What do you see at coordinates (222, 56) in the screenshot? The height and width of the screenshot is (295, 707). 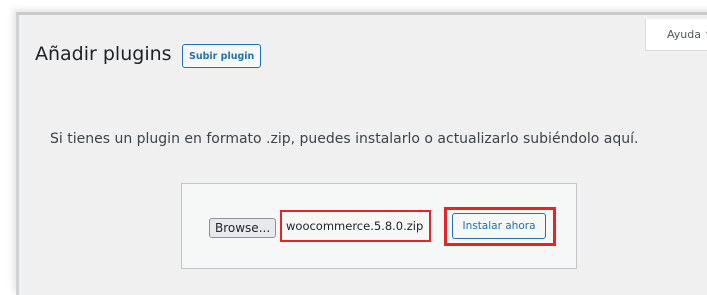 I see `upload-plugin-button: Subir plugin` at bounding box center [222, 56].